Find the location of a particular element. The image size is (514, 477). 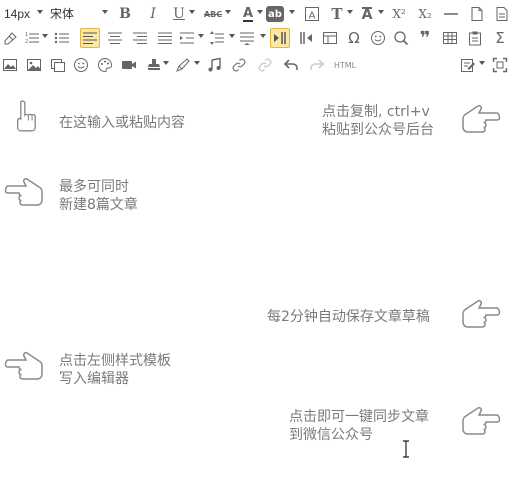

search-replace-button is located at coordinates (401, 38).